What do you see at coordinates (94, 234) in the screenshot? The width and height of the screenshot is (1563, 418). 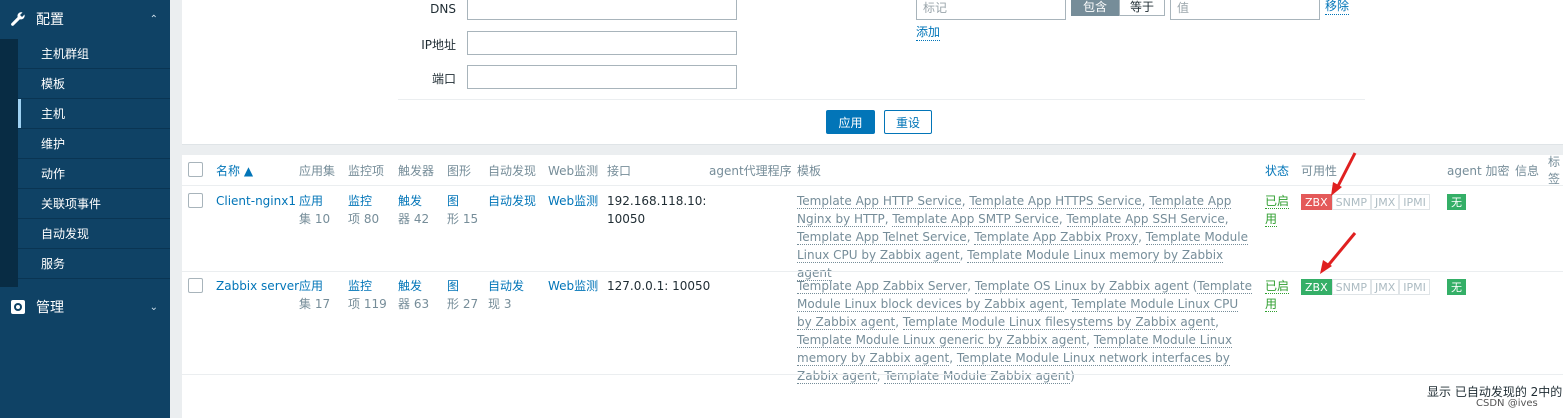 I see `sidebar-item-discovery: 自动发现` at bounding box center [94, 234].